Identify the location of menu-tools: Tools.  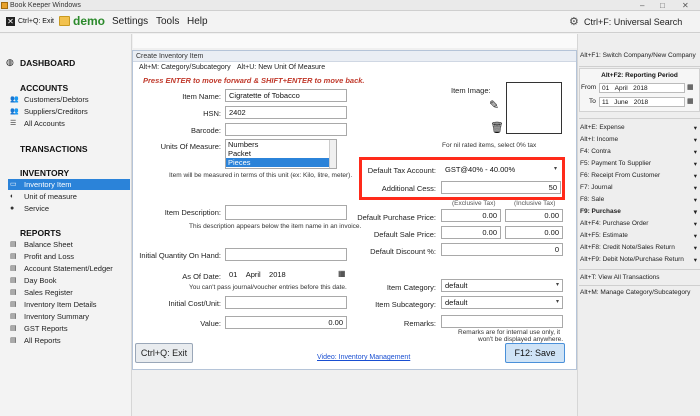
(167, 21).